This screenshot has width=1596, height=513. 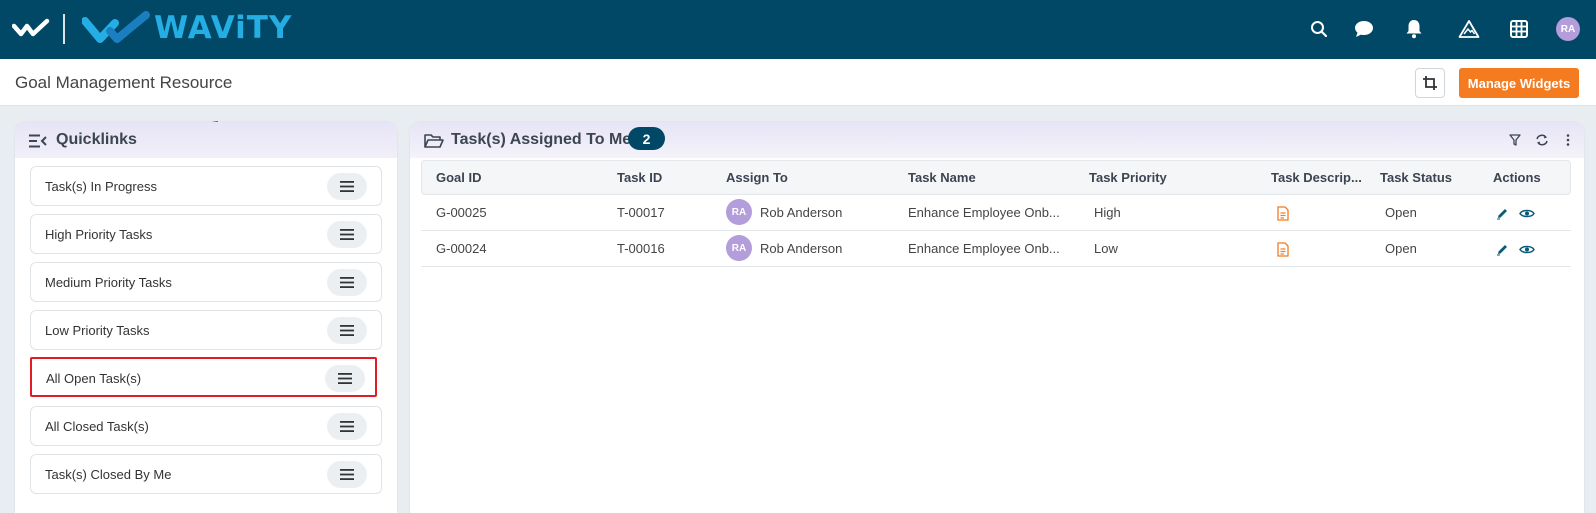 I want to click on quicklink-all-closed-tasks: All Closed Task(s), so click(x=206, y=426).